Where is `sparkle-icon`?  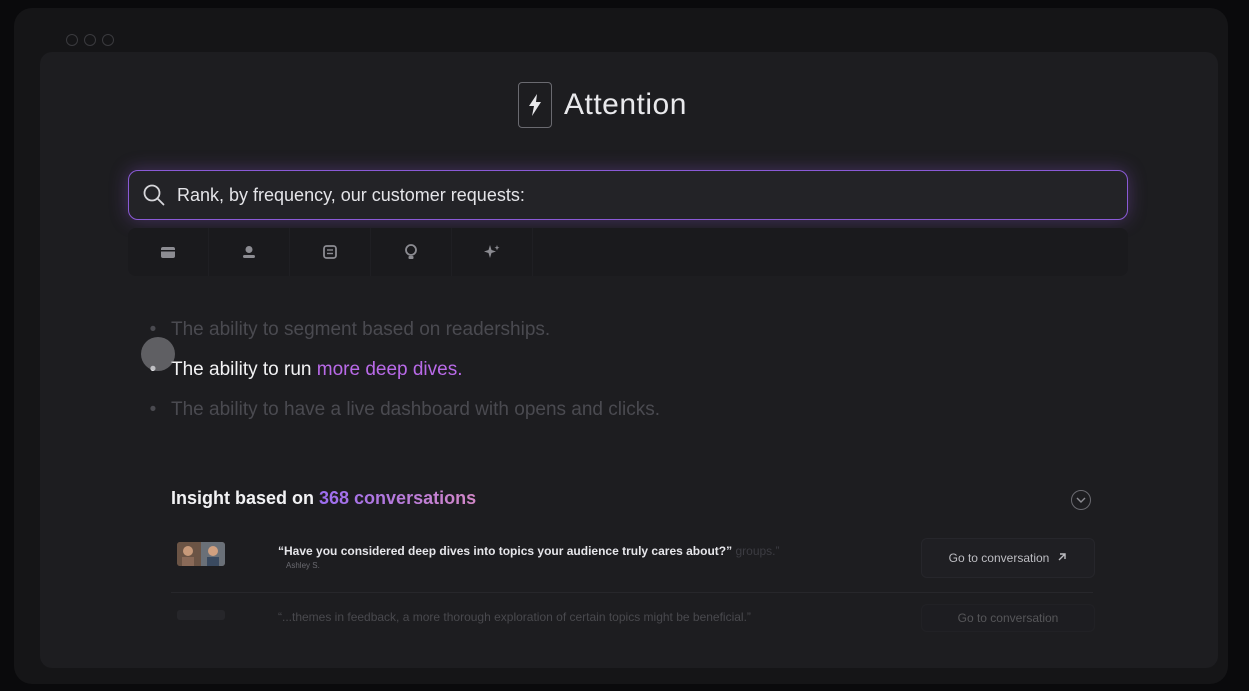 sparkle-icon is located at coordinates (492, 252).